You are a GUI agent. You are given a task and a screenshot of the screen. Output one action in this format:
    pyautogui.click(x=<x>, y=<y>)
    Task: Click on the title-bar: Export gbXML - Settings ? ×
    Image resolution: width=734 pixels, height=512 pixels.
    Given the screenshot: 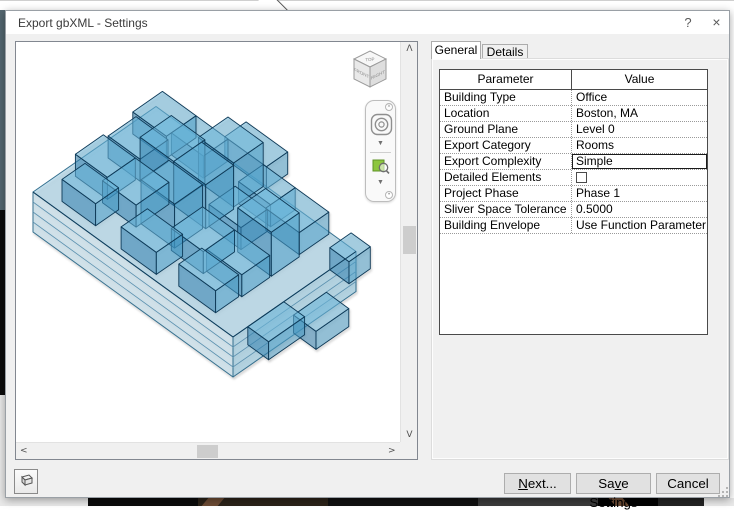 What is the action you would take?
    pyautogui.click(x=367, y=22)
    